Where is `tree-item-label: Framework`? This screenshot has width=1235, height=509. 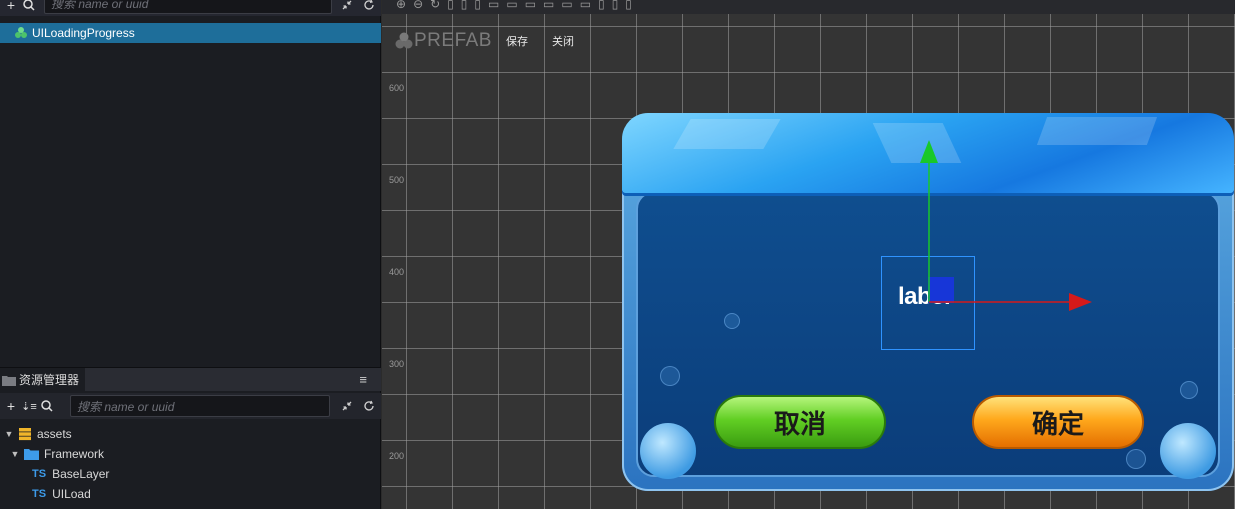
tree-item-label: Framework is located at coordinates (74, 454).